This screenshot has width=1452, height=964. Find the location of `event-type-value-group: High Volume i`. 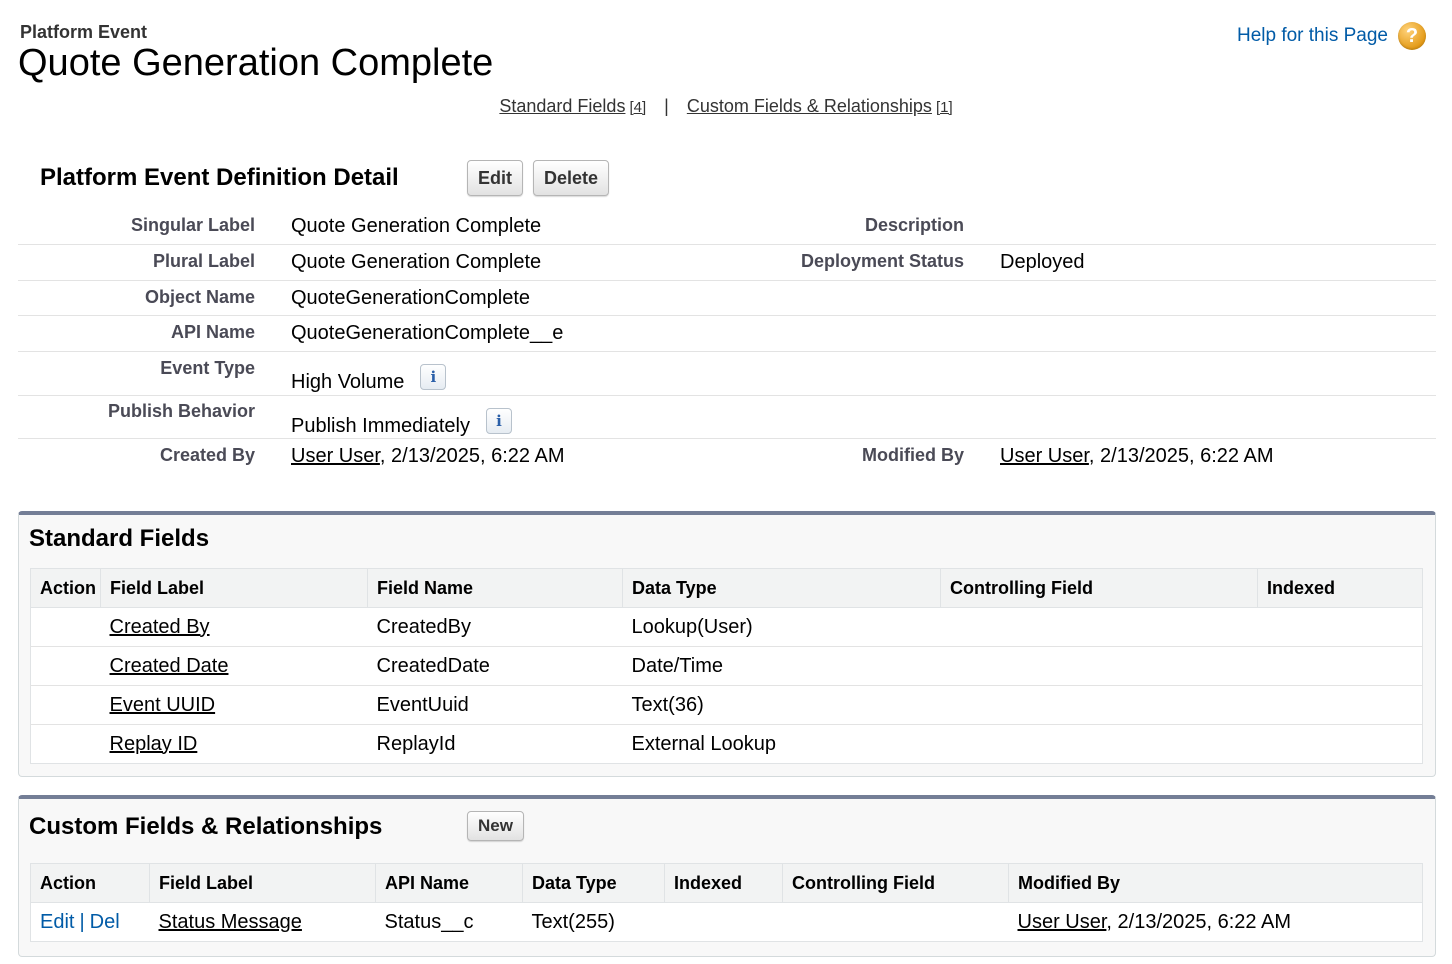

event-type-value-group: High Volume i is located at coordinates (369, 379).